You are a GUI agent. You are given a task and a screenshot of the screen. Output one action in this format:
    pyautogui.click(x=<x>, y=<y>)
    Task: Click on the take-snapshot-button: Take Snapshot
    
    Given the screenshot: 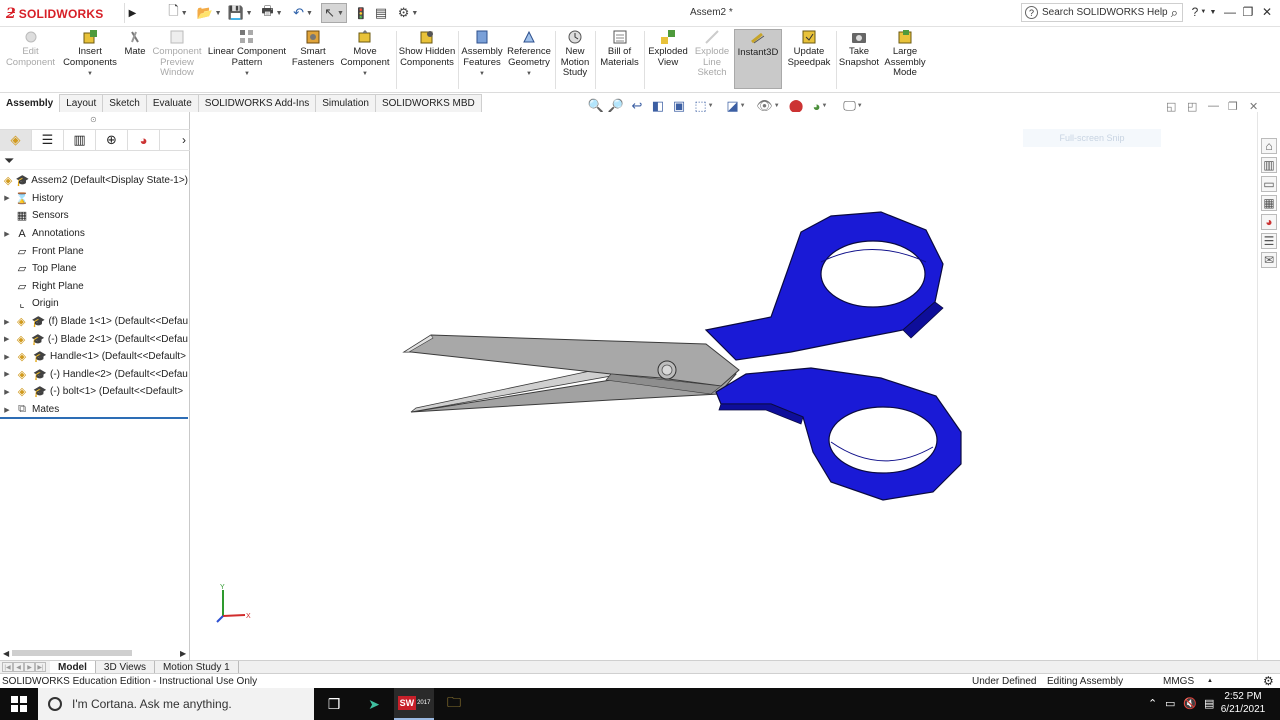 What is the action you would take?
    pyautogui.click(x=859, y=60)
    